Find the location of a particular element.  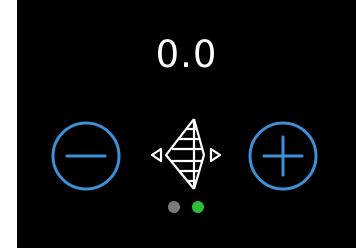

value-readout: 0.0 is located at coordinates (186, 54).